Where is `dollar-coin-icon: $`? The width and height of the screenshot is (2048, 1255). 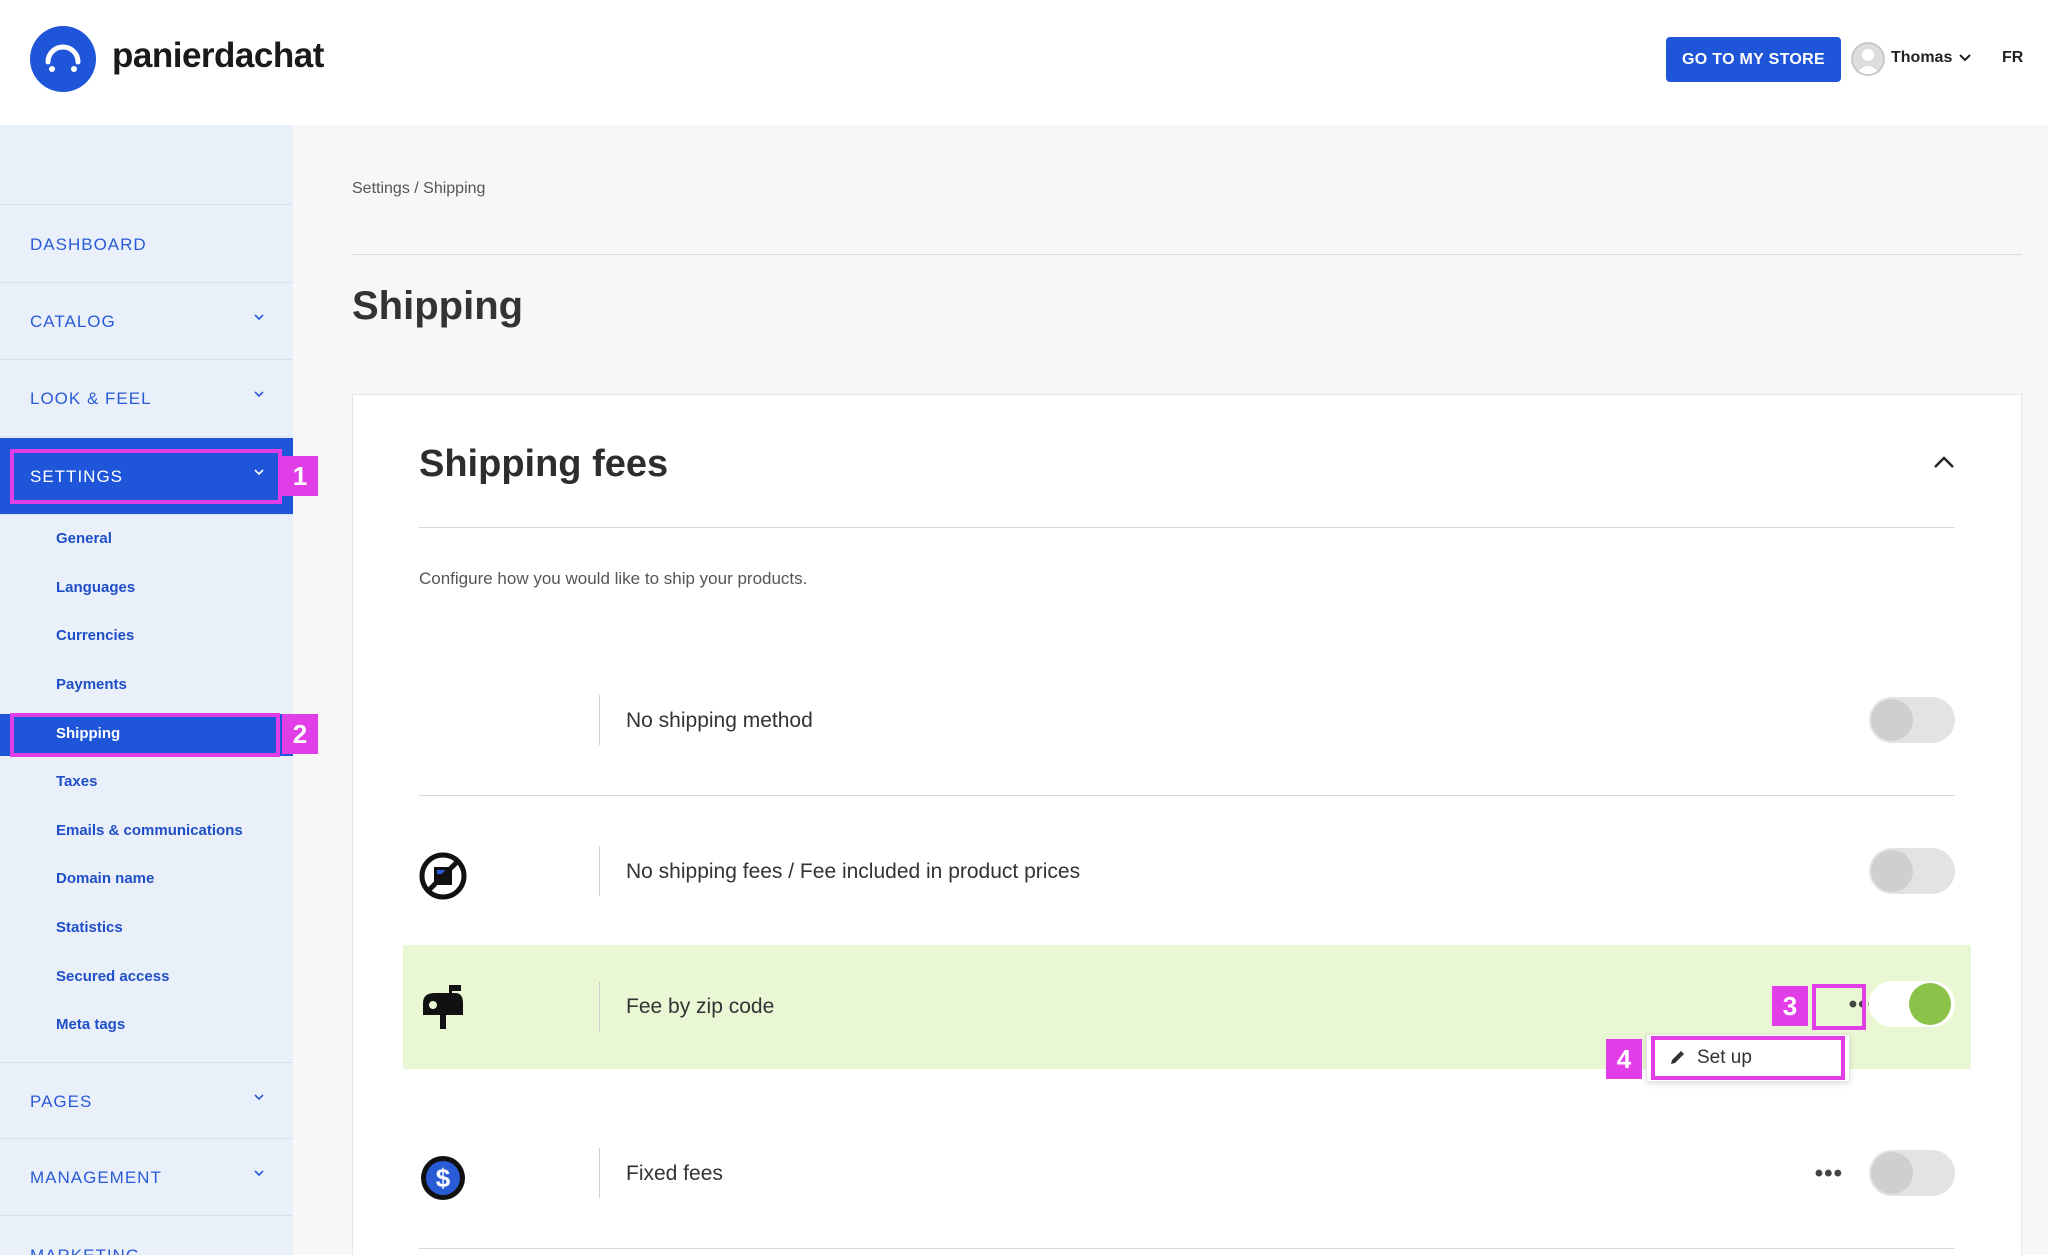 dollar-coin-icon: $ is located at coordinates (443, 1178).